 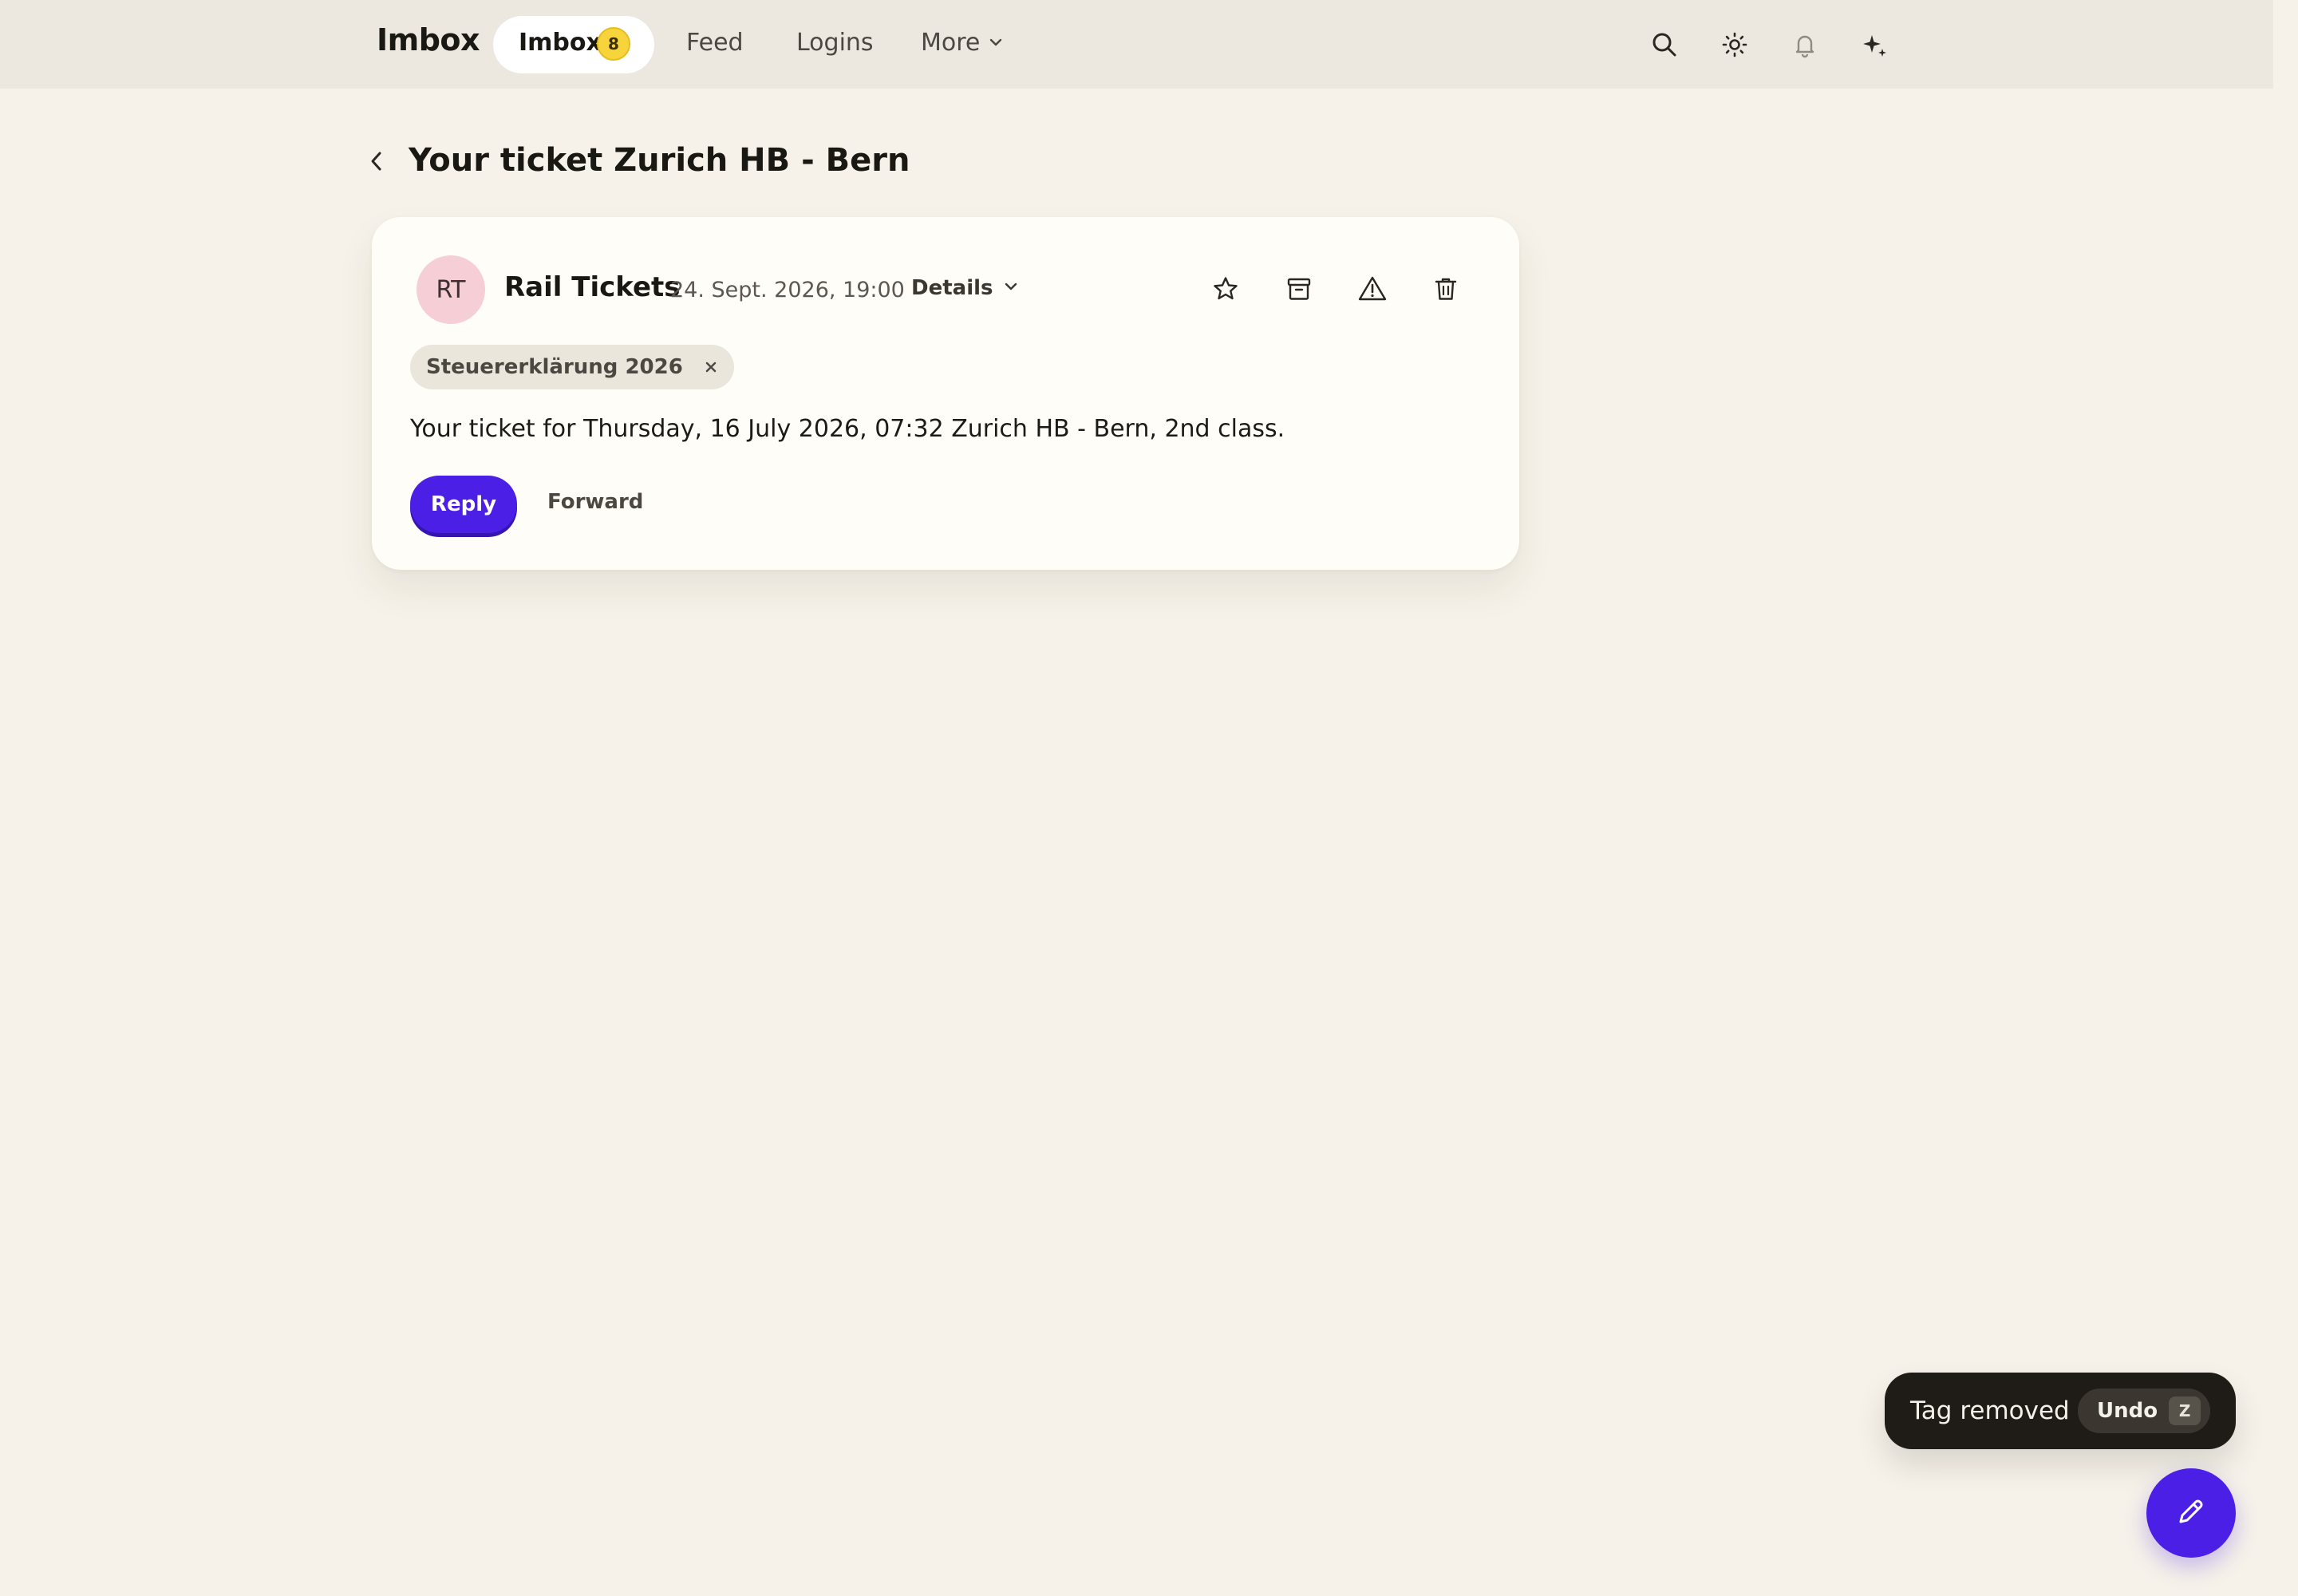 I want to click on nav-tab-logins: Logins, so click(x=835, y=43).